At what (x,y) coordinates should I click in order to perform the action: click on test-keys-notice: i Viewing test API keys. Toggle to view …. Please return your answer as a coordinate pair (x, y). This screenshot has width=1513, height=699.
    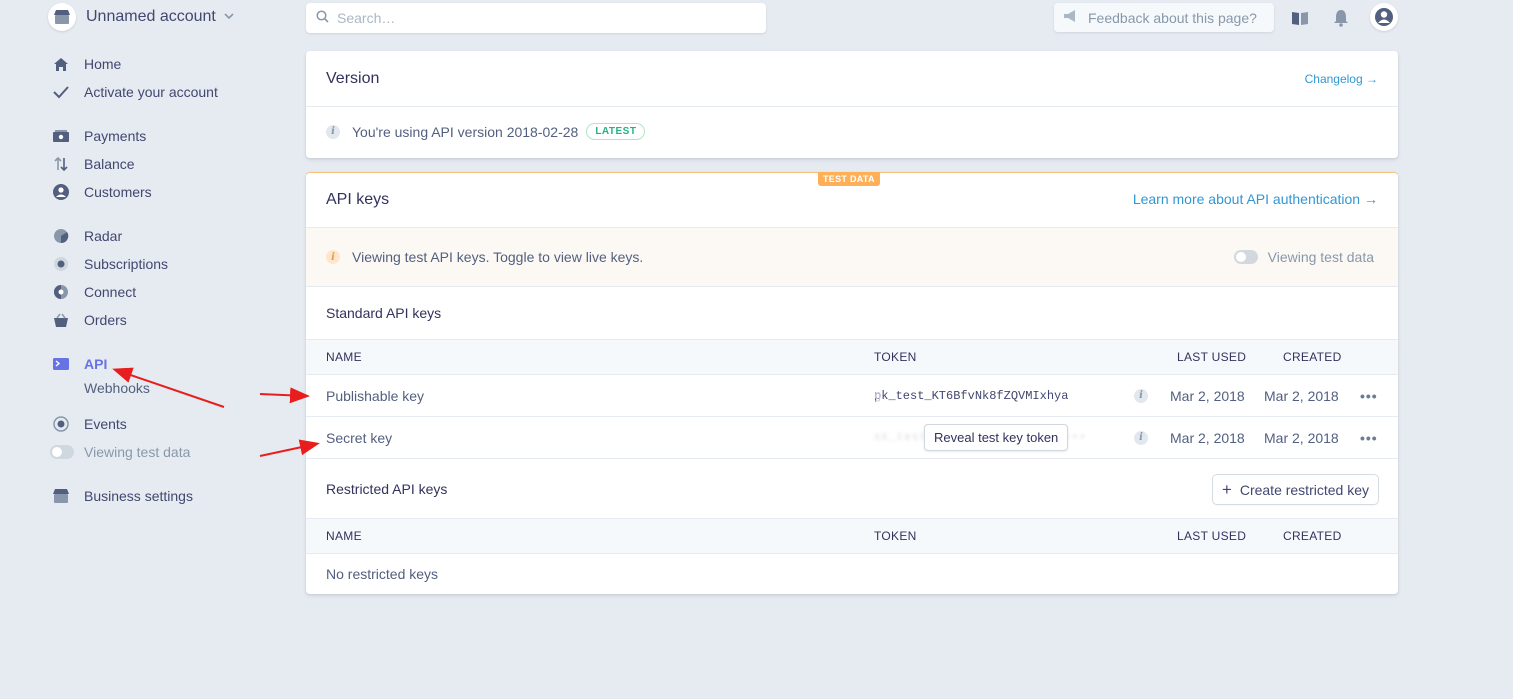
    Looking at the image, I should click on (852, 257).